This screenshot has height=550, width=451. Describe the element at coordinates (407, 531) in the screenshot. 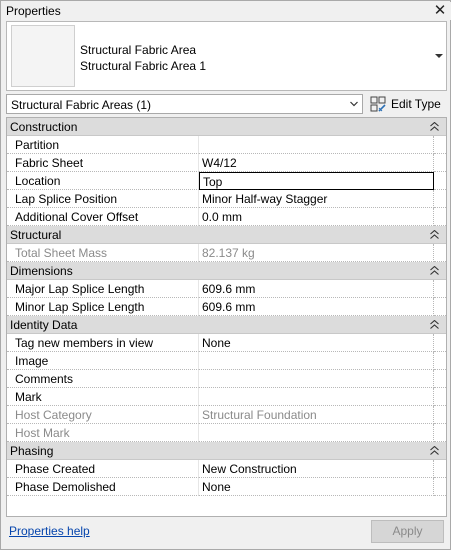

I see `apply-button: Apply` at that location.